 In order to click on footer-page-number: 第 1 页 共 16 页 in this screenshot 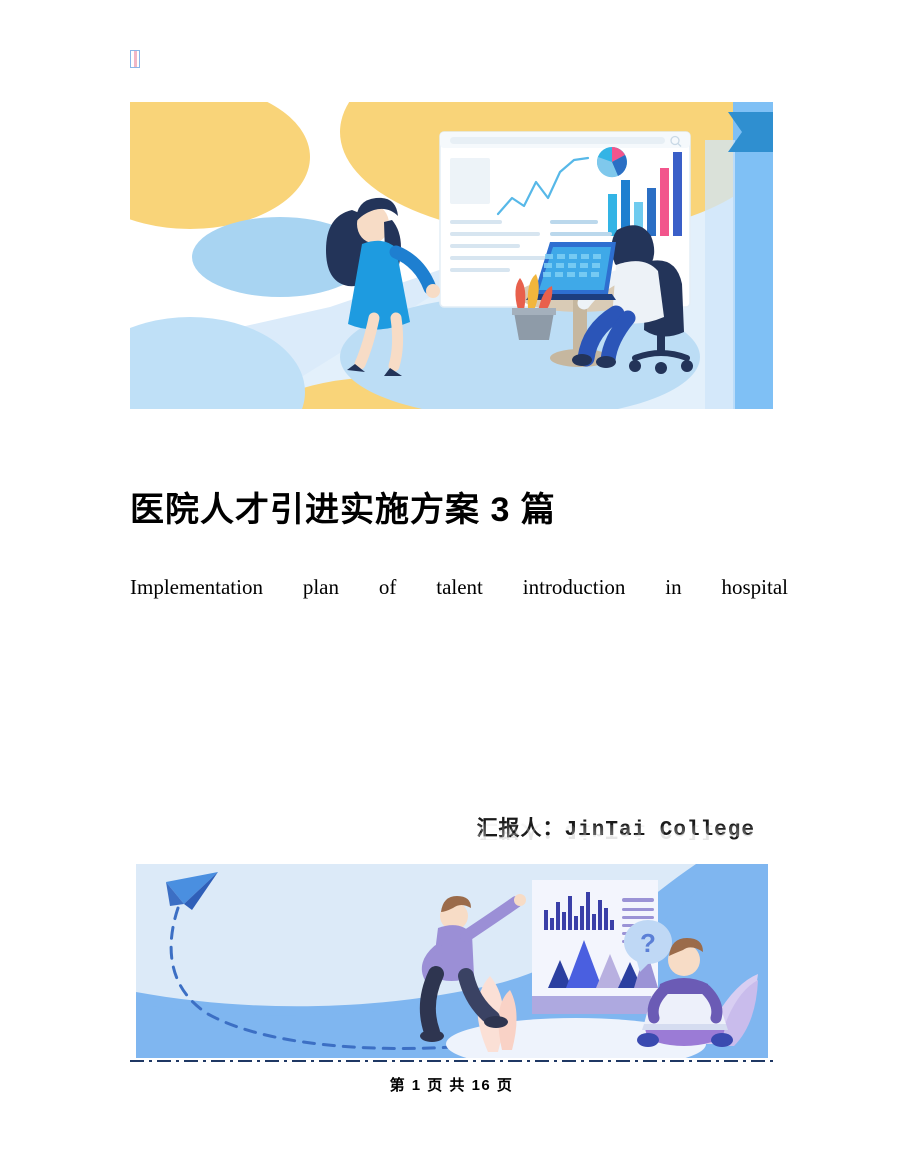, I will do `click(451, 1085)`.